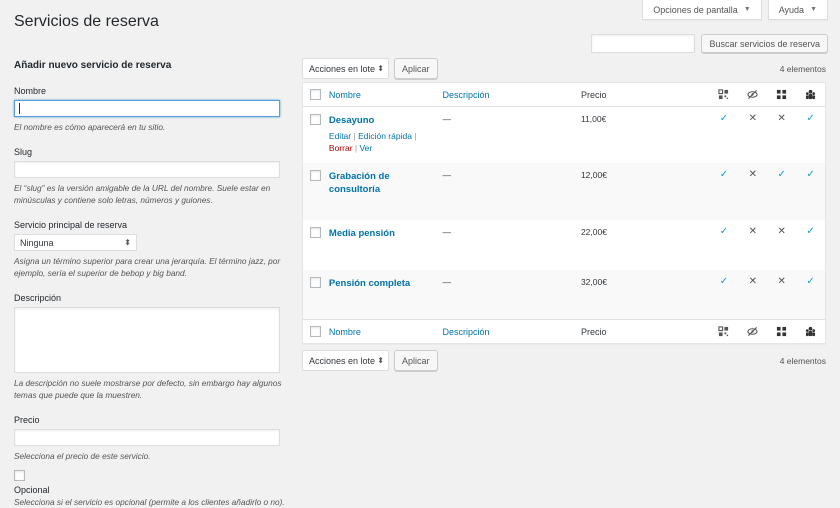 This screenshot has width=840, height=508. I want to click on description-label: Descripción, so click(38, 298).